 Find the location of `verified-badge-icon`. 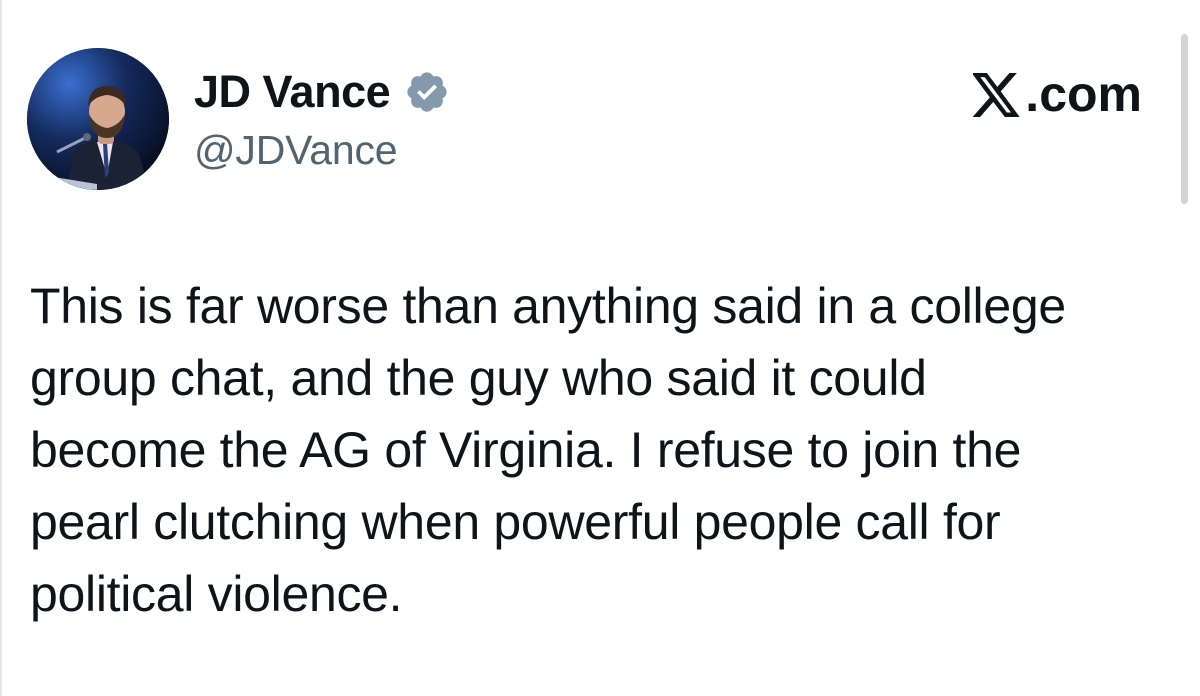

verified-badge-icon is located at coordinates (427, 92).